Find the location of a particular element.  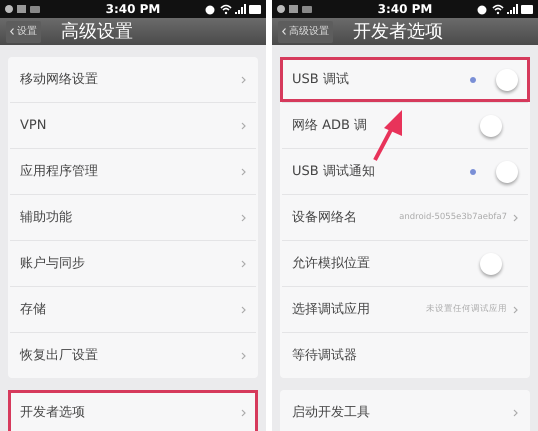

row-label: 移动网络设置 is located at coordinates (59, 79).